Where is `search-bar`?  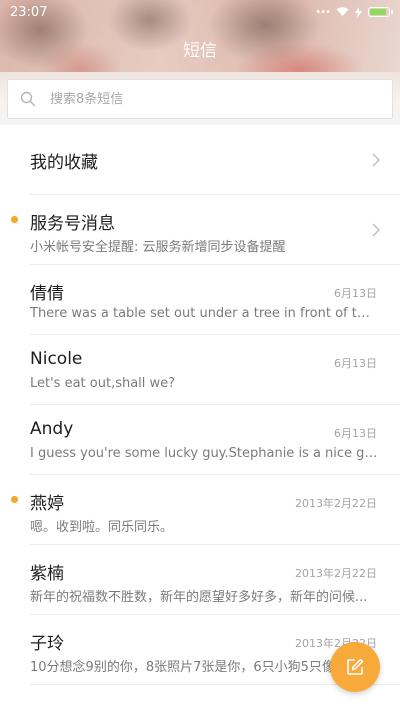
search-bar is located at coordinates (200, 99).